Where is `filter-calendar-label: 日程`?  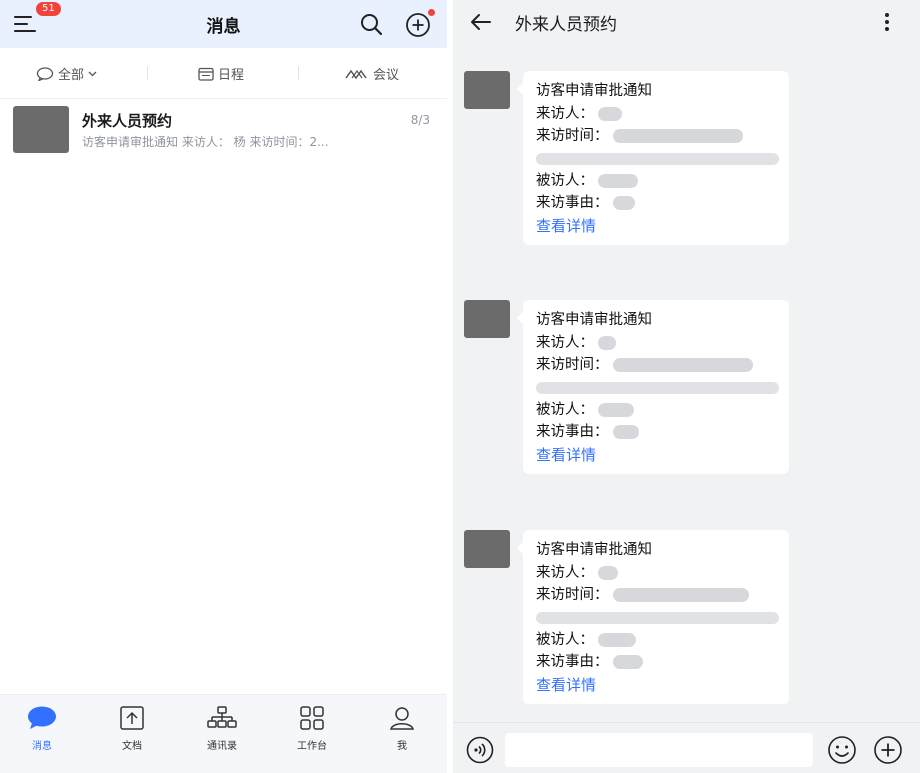
filter-calendar-label: 日程 is located at coordinates (231, 75).